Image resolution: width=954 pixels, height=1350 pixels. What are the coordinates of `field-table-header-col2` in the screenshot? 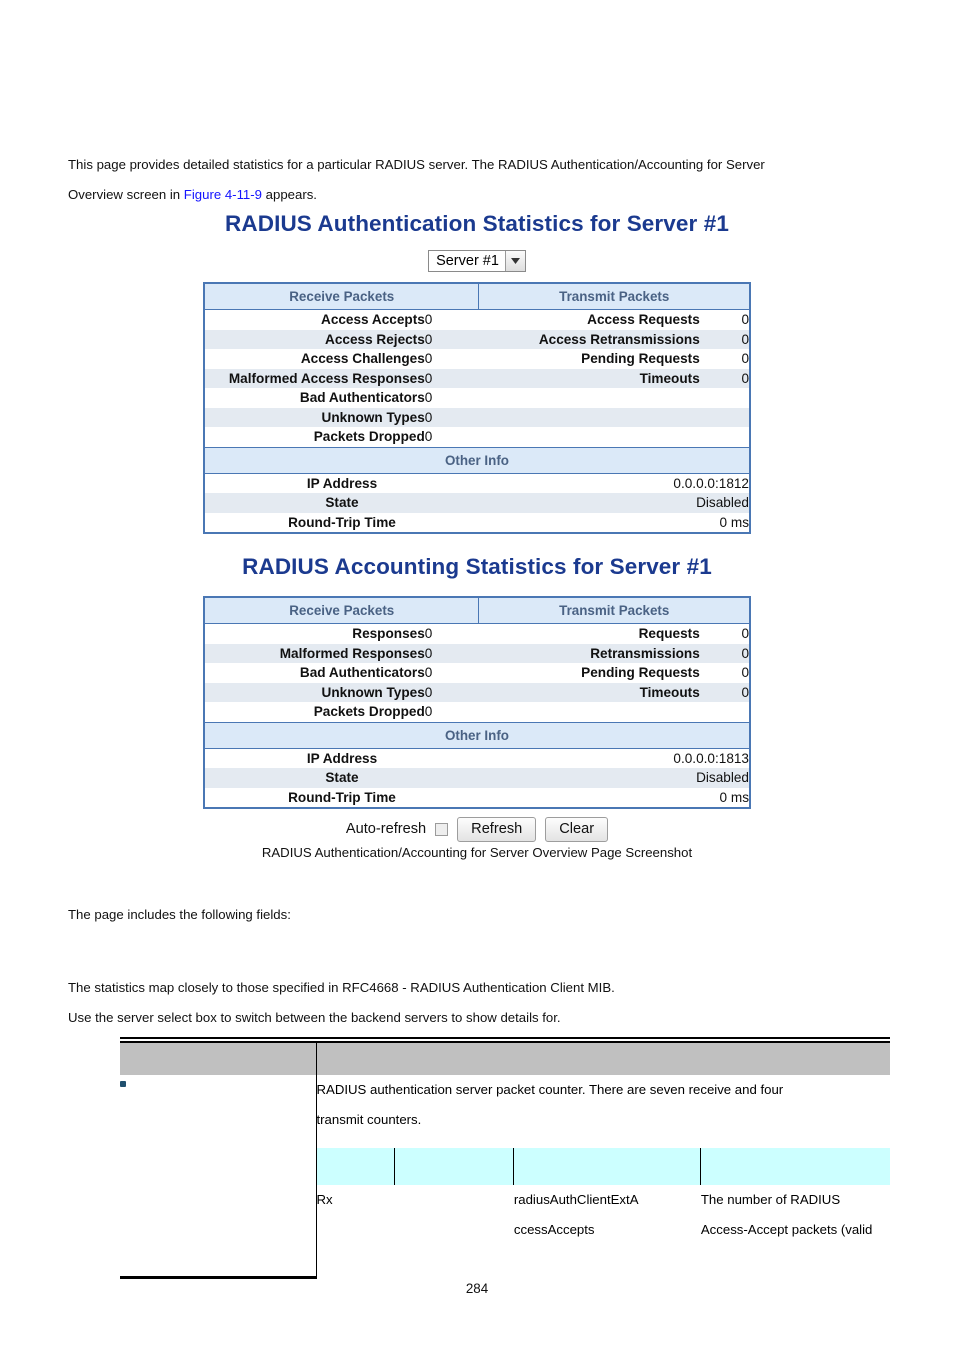 It's located at (603, 1059).